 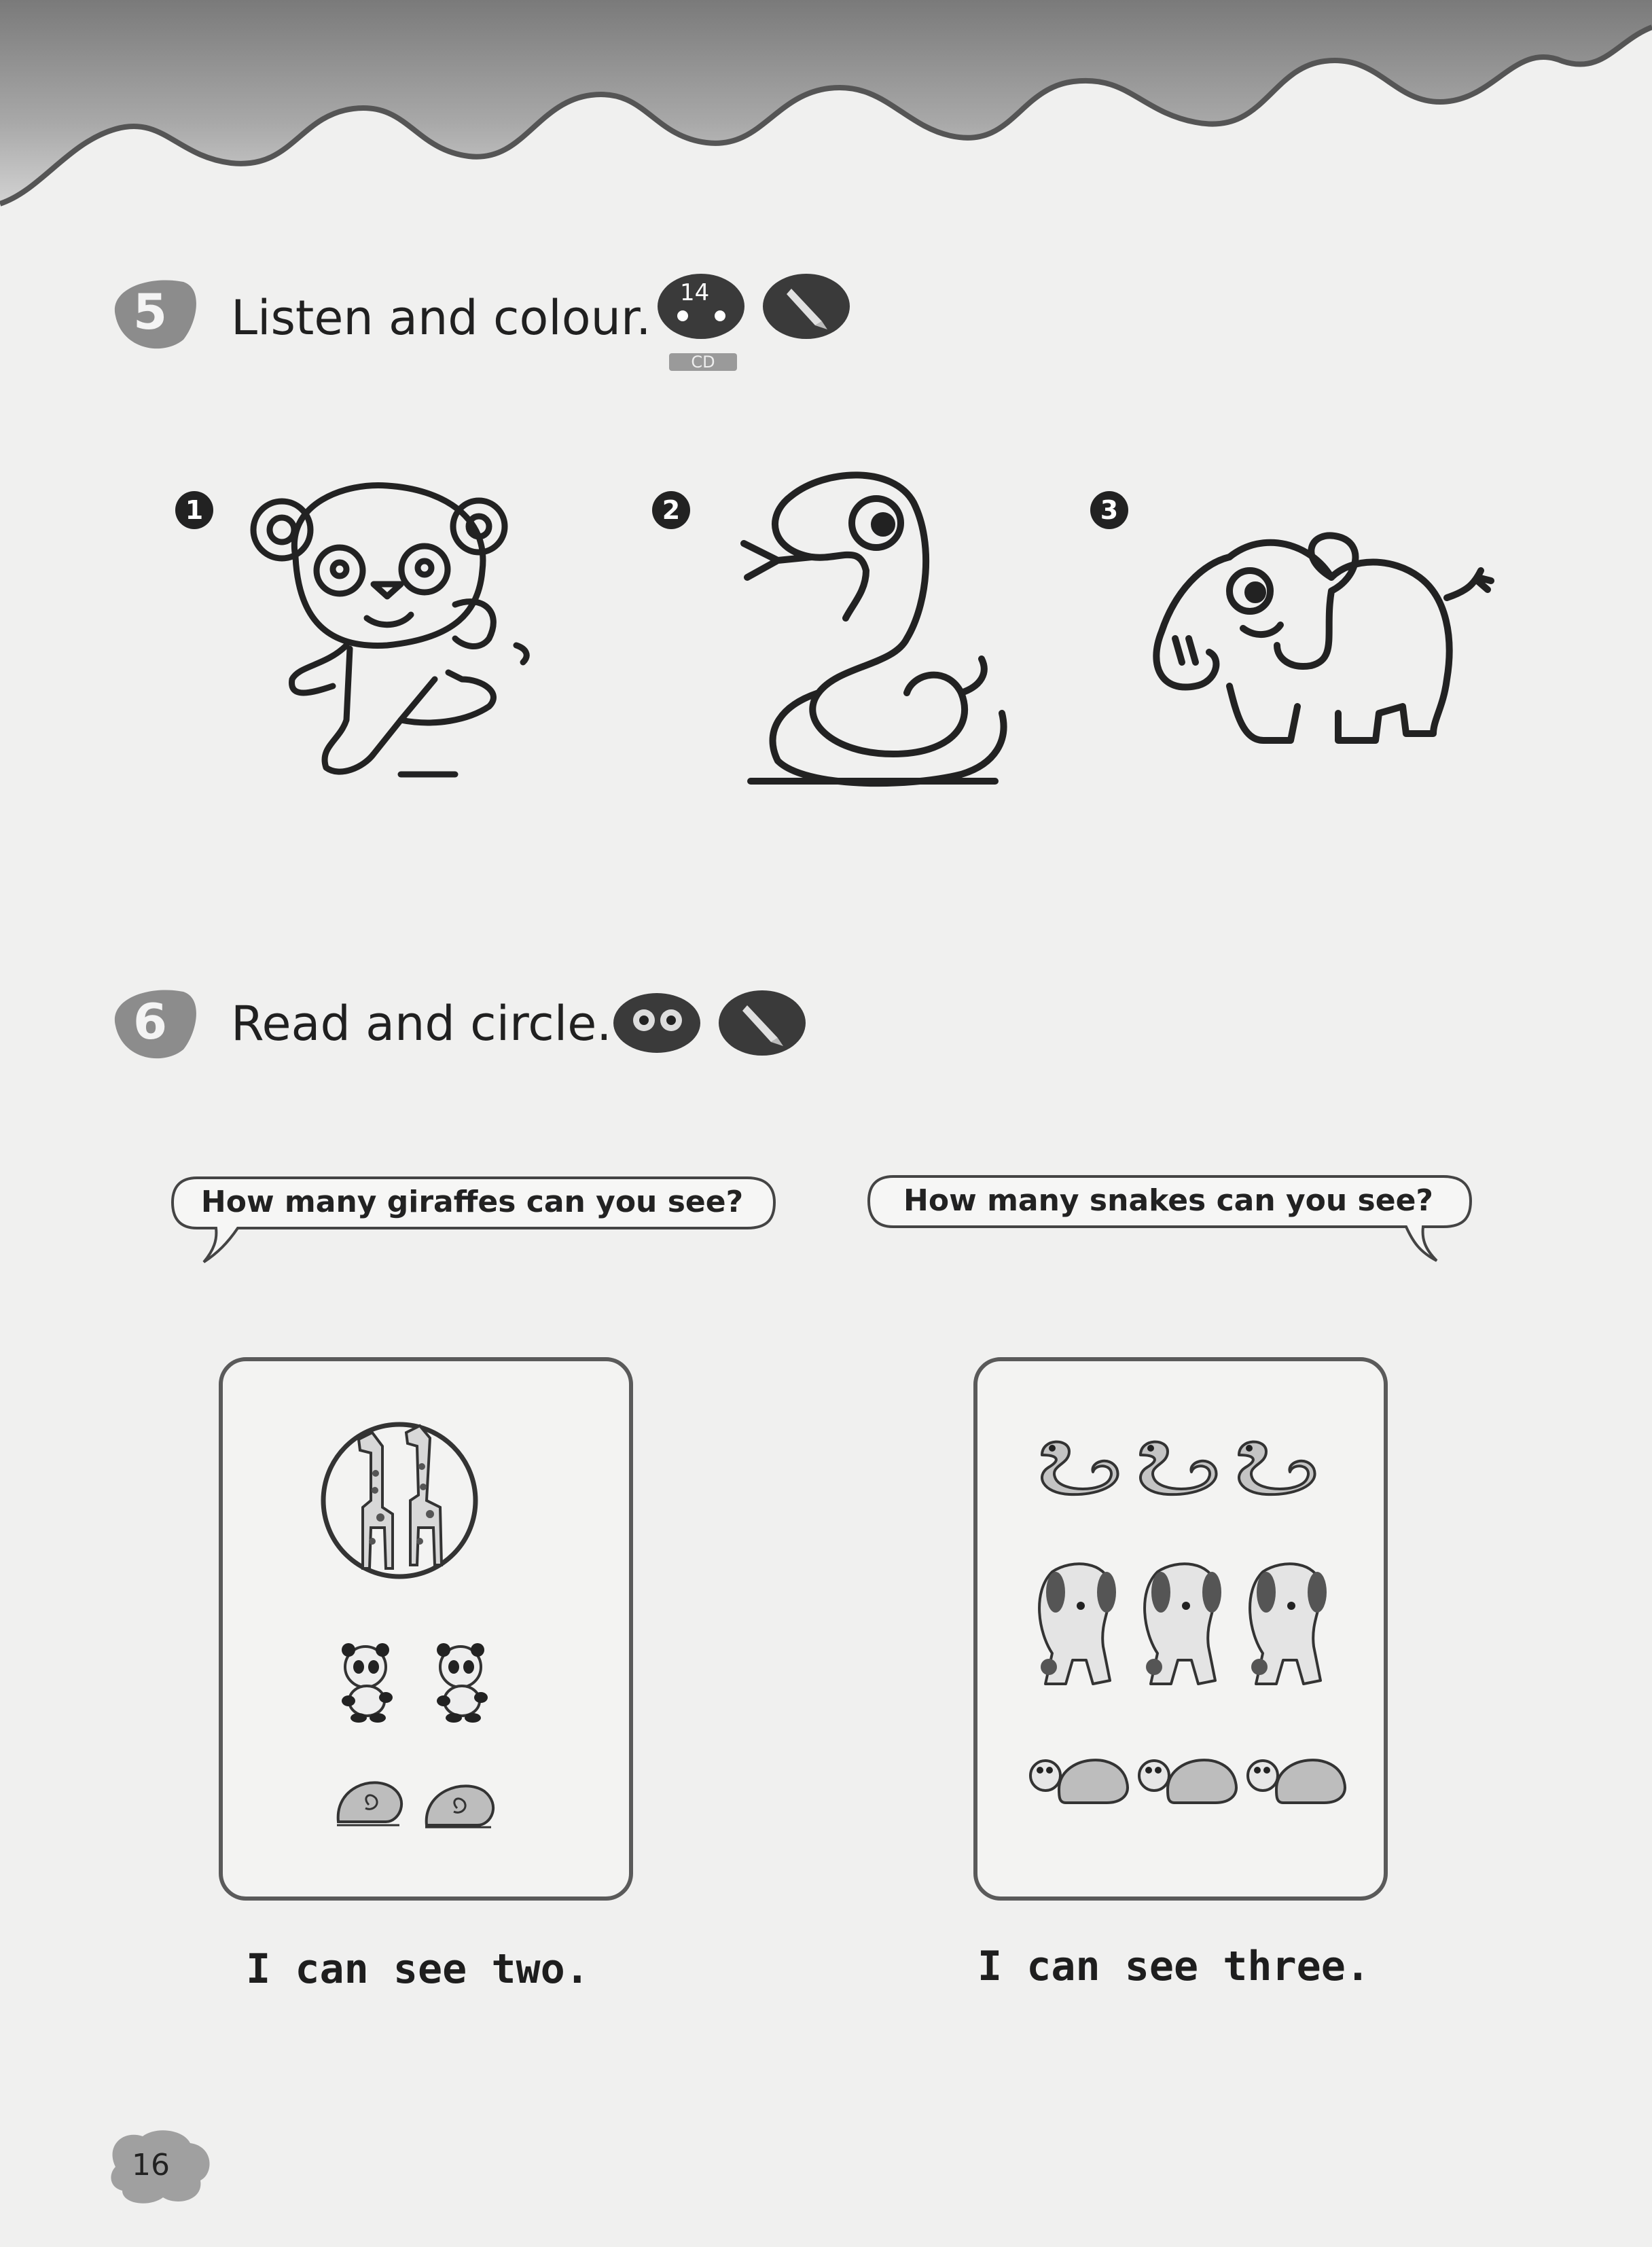 I want to click on speech-bubble-1: How many giraffes can you see?, so click(x=476, y=1222).